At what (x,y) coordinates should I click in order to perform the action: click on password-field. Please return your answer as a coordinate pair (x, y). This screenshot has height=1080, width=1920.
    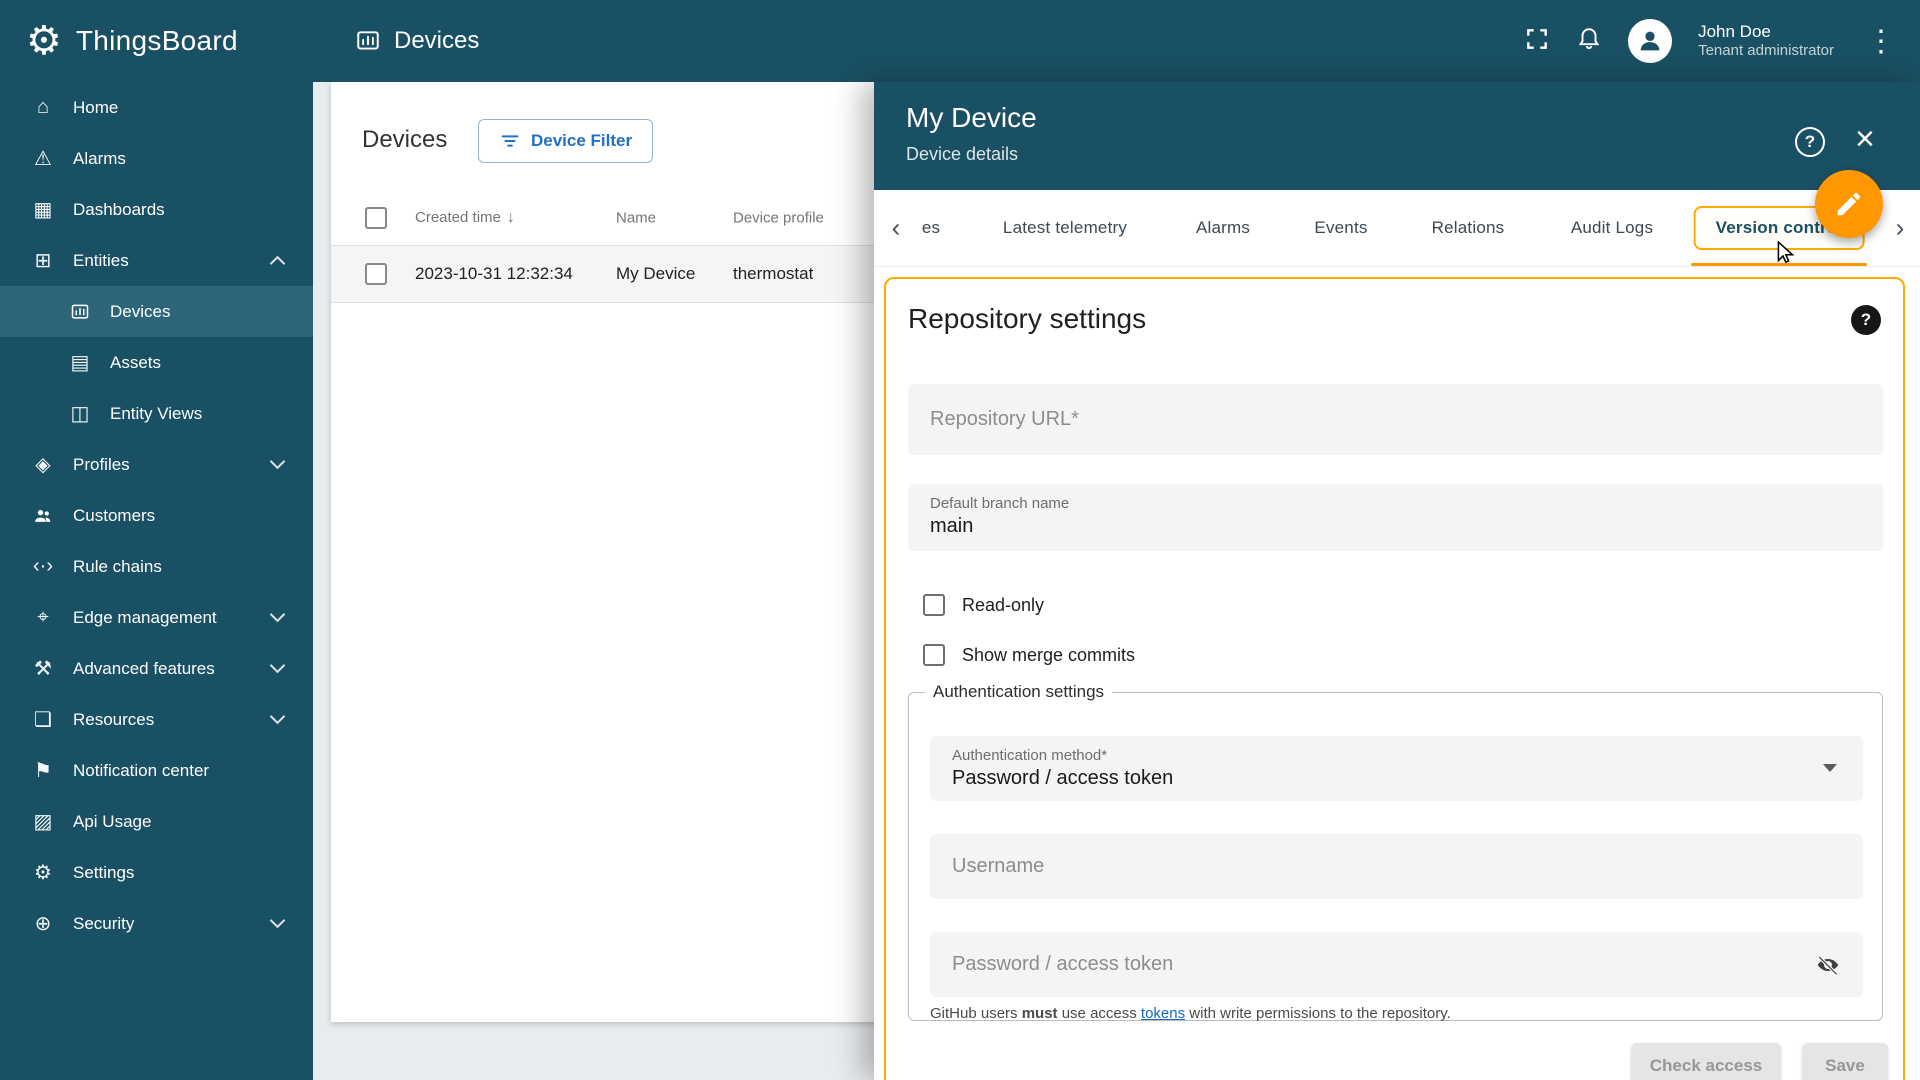
    Looking at the image, I should click on (1396, 964).